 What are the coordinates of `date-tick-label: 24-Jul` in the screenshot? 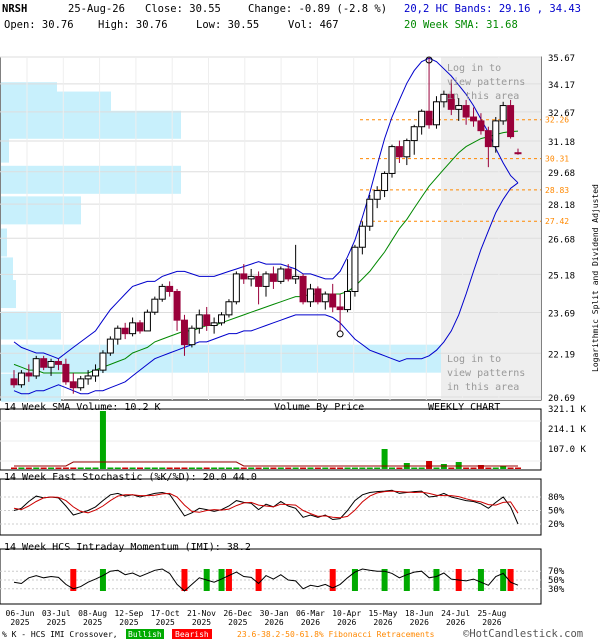 It's located at (455, 613).